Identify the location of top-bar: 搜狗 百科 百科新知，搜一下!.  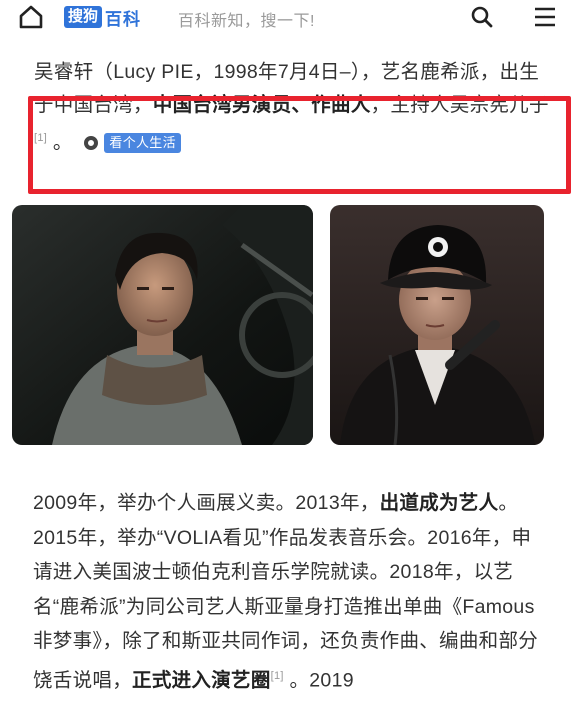
(288, 17).